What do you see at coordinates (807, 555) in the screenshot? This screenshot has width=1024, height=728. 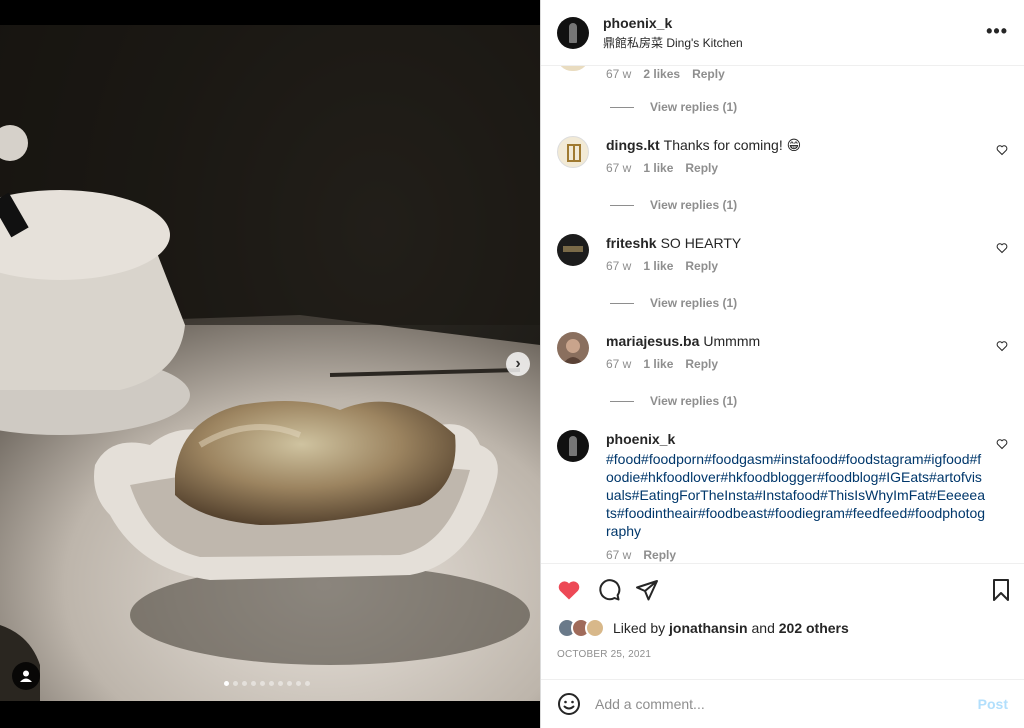 I see `comment-meta: 67 w Reply` at bounding box center [807, 555].